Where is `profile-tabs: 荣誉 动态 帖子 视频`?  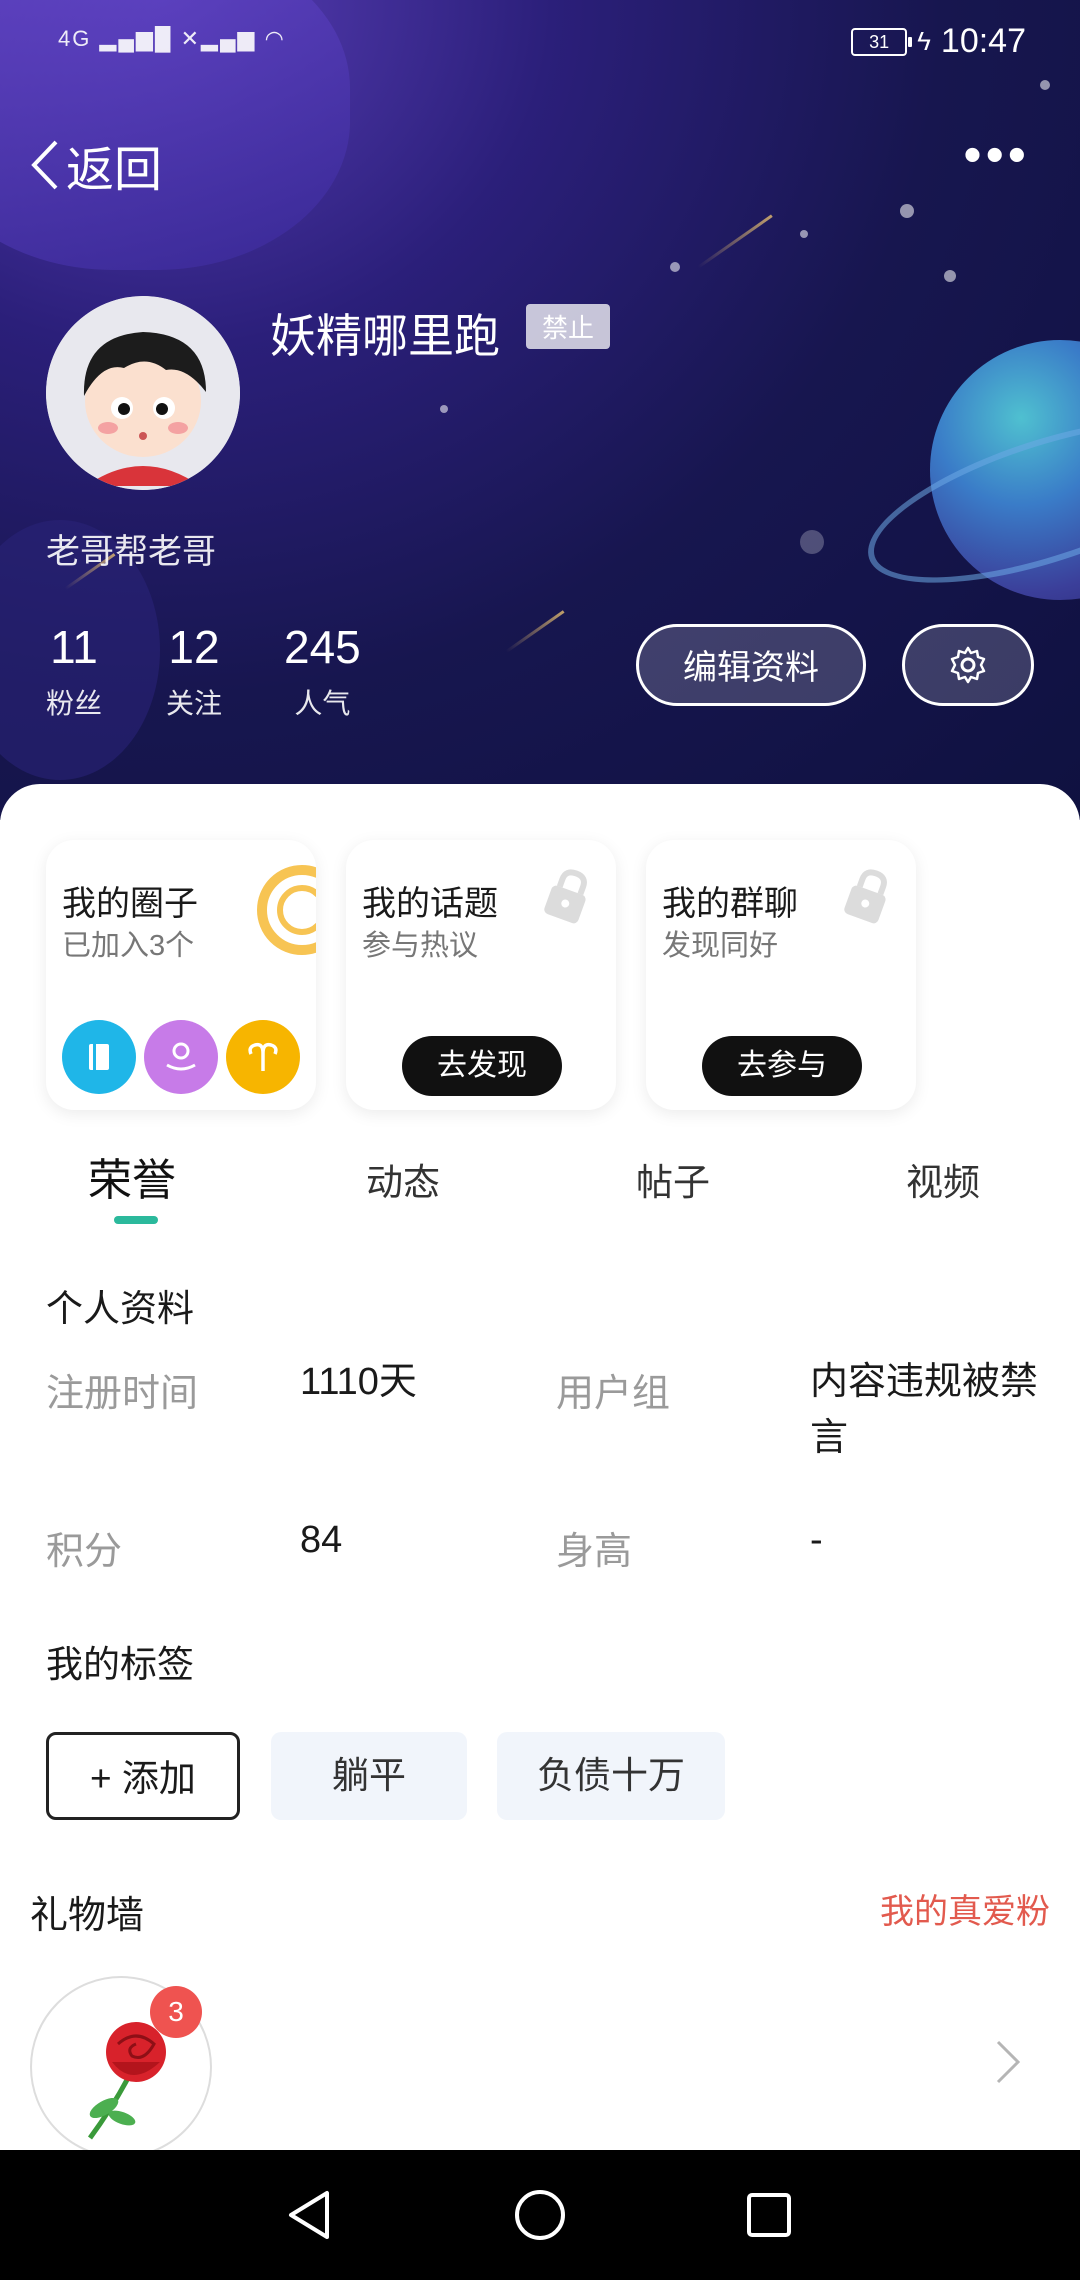
profile-tabs: 荣誉 动态 帖子 视频 is located at coordinates (540, 1189).